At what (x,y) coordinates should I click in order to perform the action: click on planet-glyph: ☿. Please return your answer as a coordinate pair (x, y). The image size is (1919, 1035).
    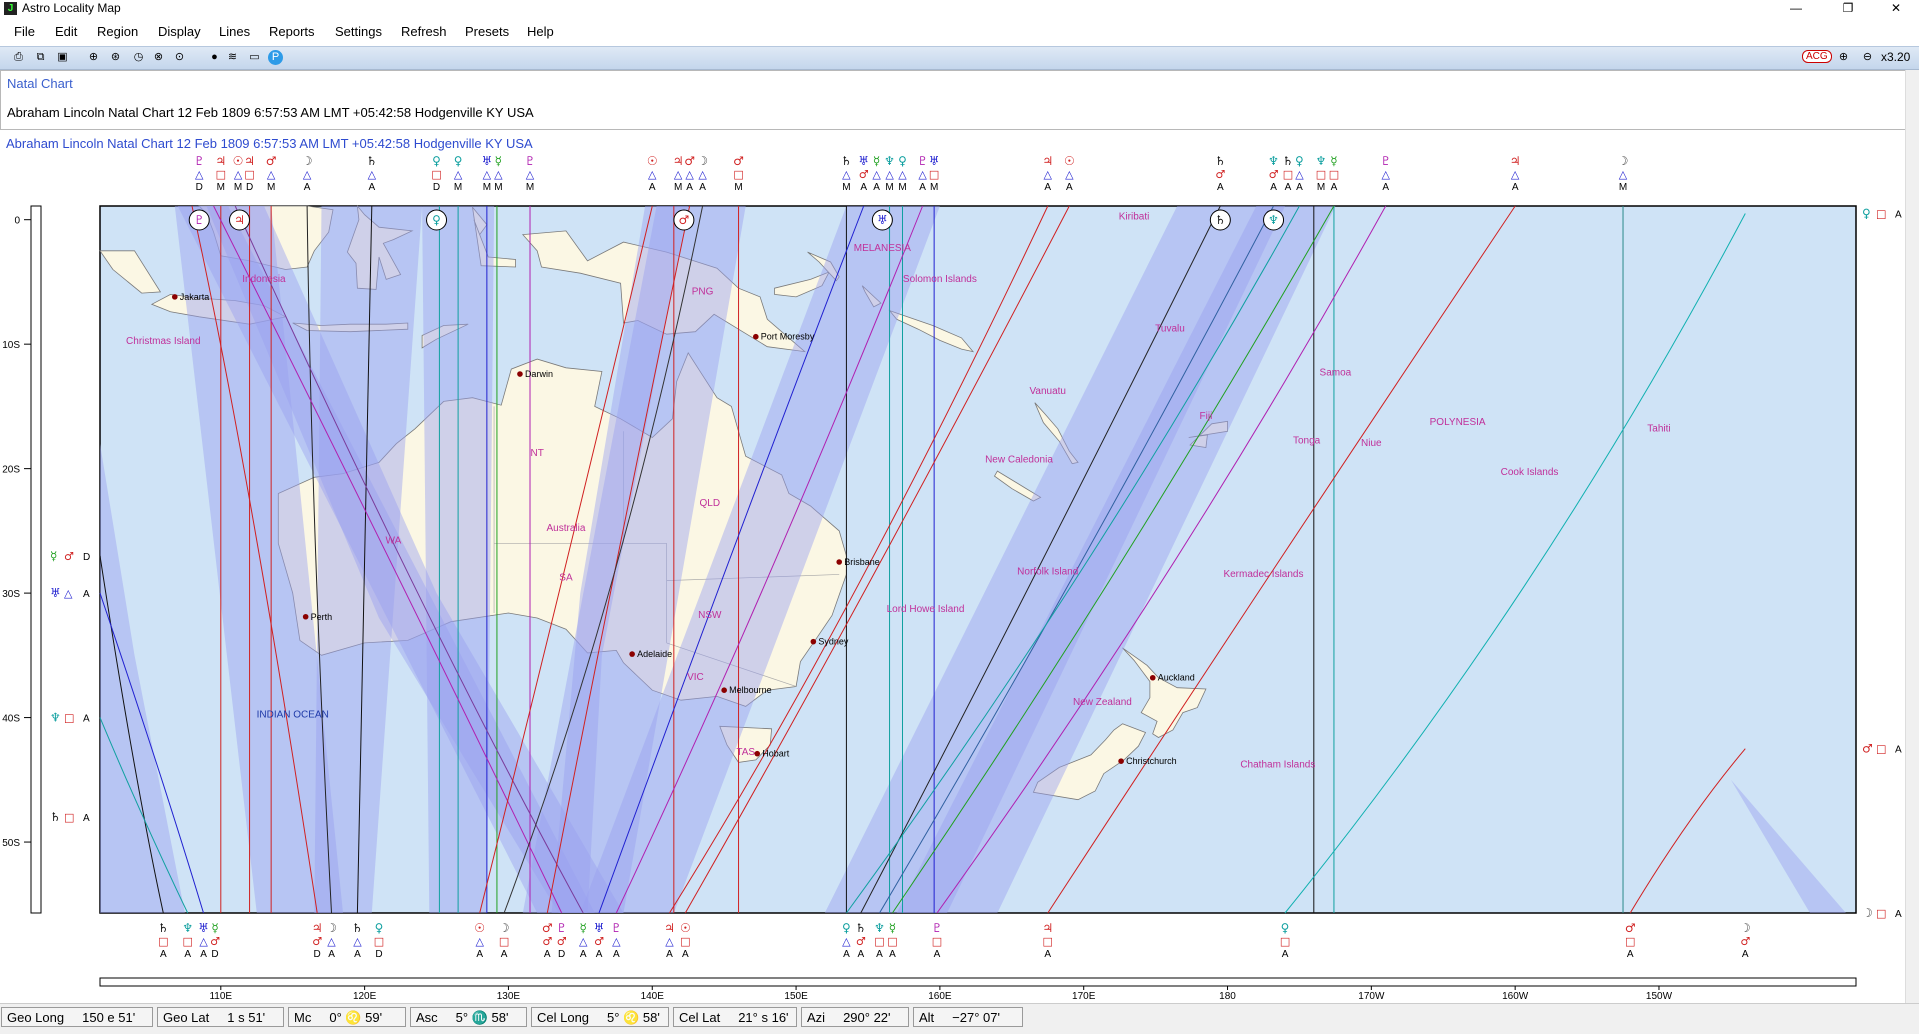
    Looking at the image, I should click on (892, 928).